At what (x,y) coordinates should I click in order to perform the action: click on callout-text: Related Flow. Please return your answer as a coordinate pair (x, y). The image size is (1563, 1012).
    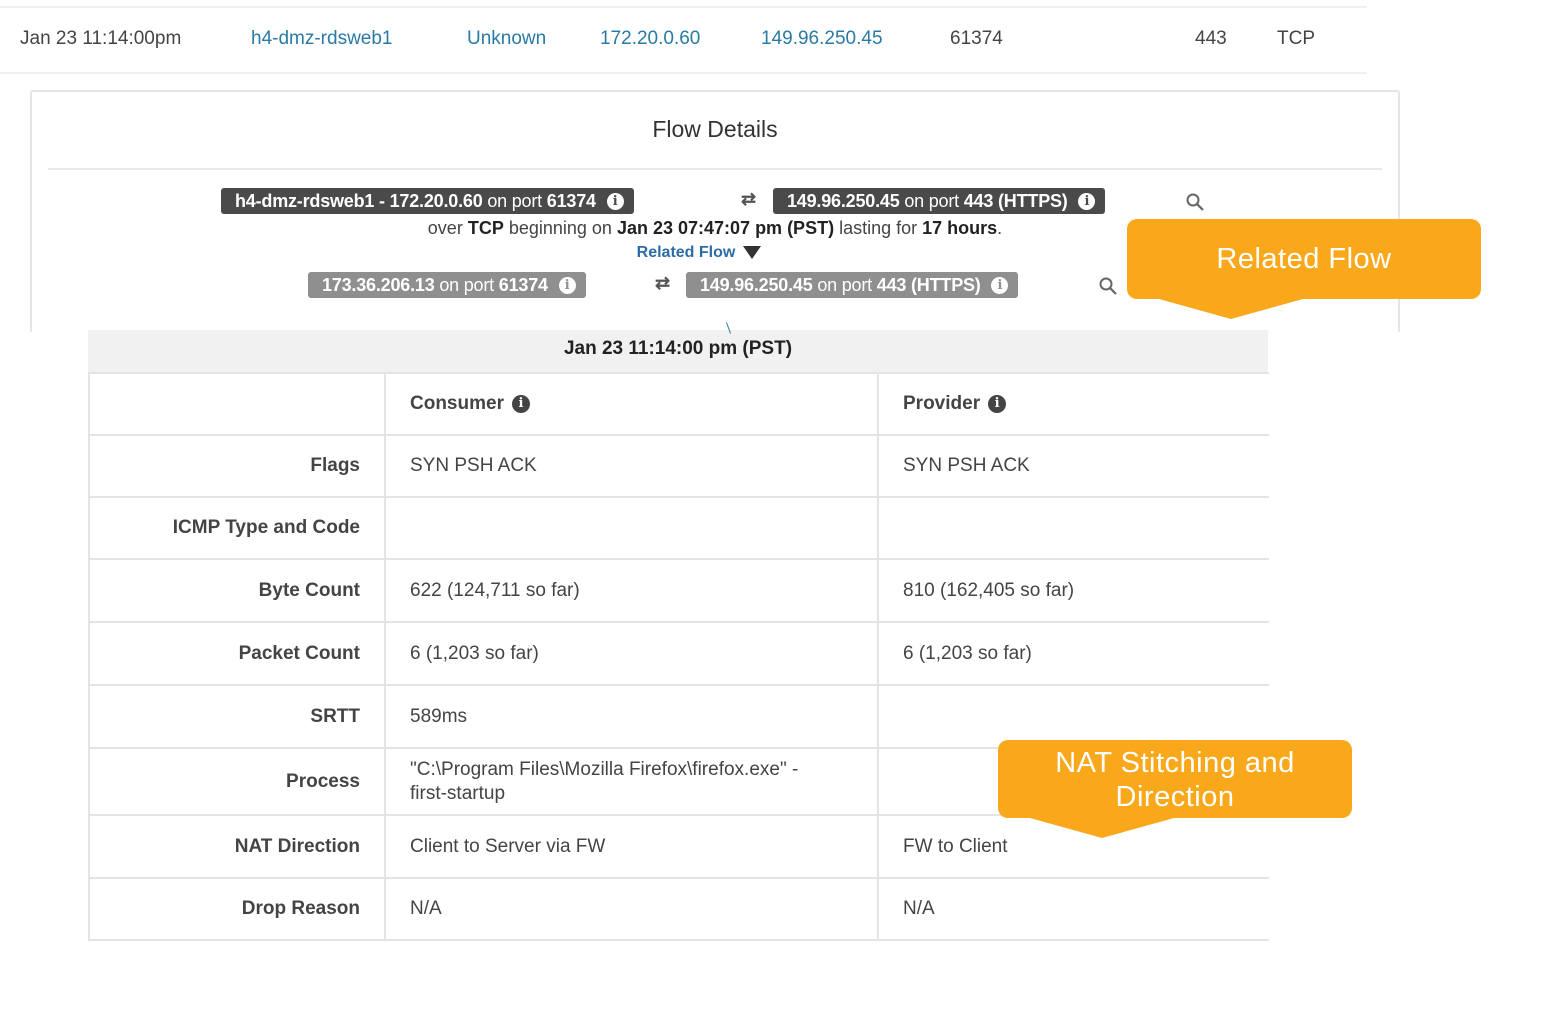
    Looking at the image, I should click on (1304, 259).